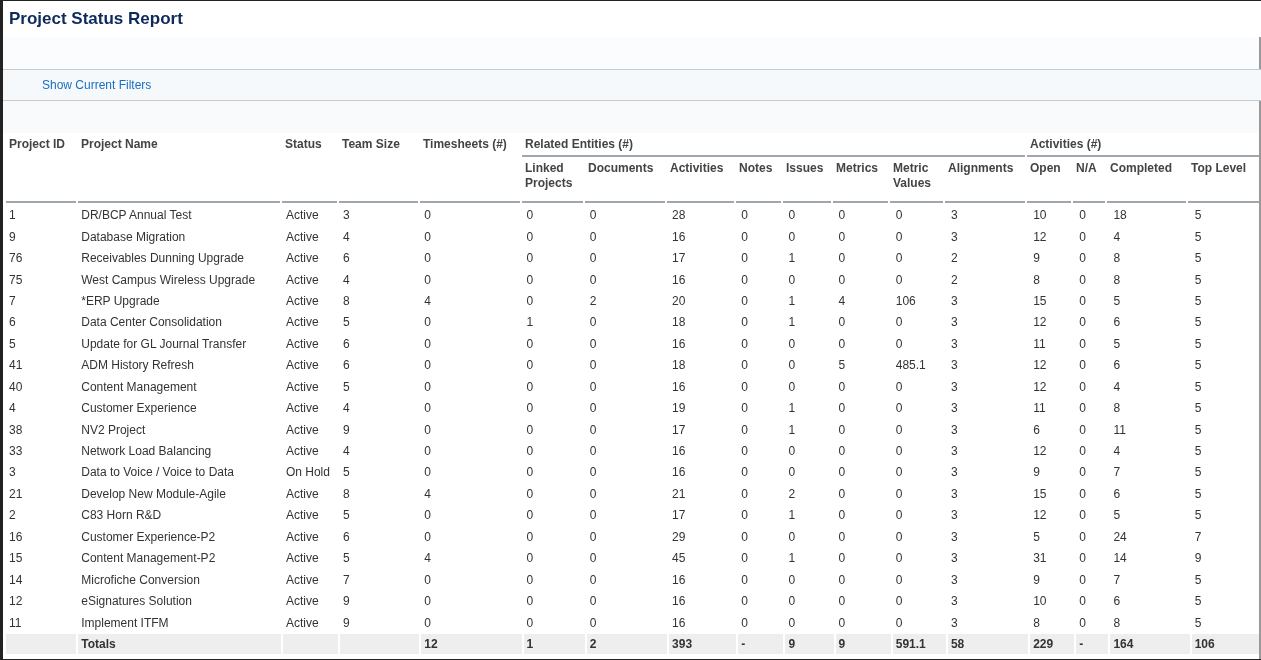 This screenshot has height=660, width=1261. I want to click on column-header: Metric Values, so click(916, 180).